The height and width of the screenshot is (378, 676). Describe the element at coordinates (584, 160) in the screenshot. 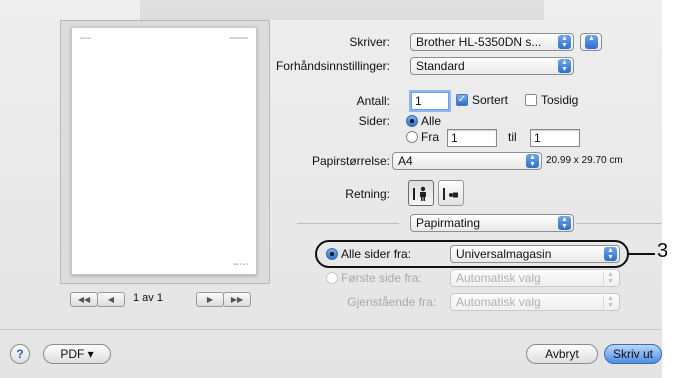

I see `paper-dimensions: 20.99 x 29.70 cm` at that location.